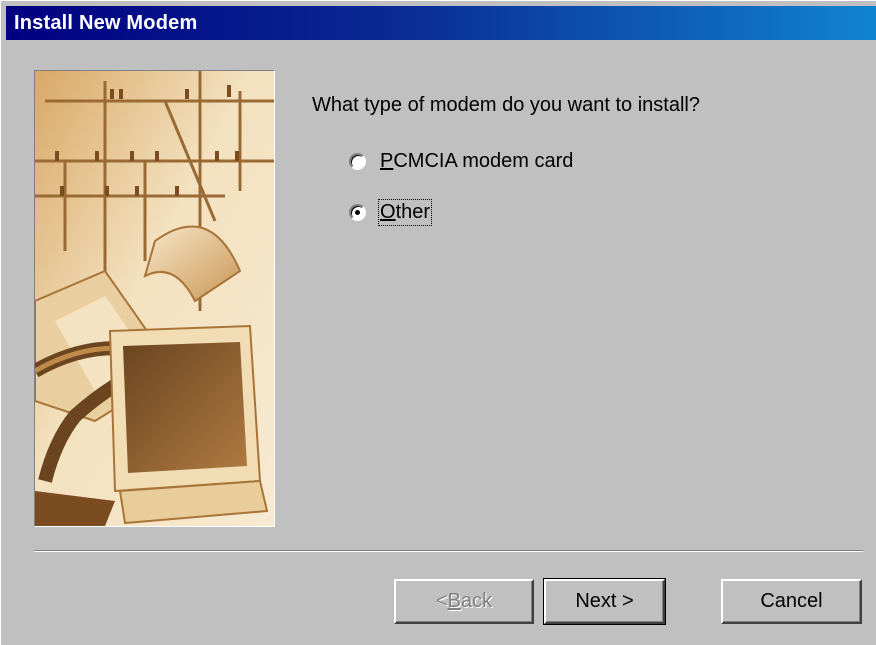 The width and height of the screenshot is (876, 645). I want to click on next-button: Next >, so click(604, 601).